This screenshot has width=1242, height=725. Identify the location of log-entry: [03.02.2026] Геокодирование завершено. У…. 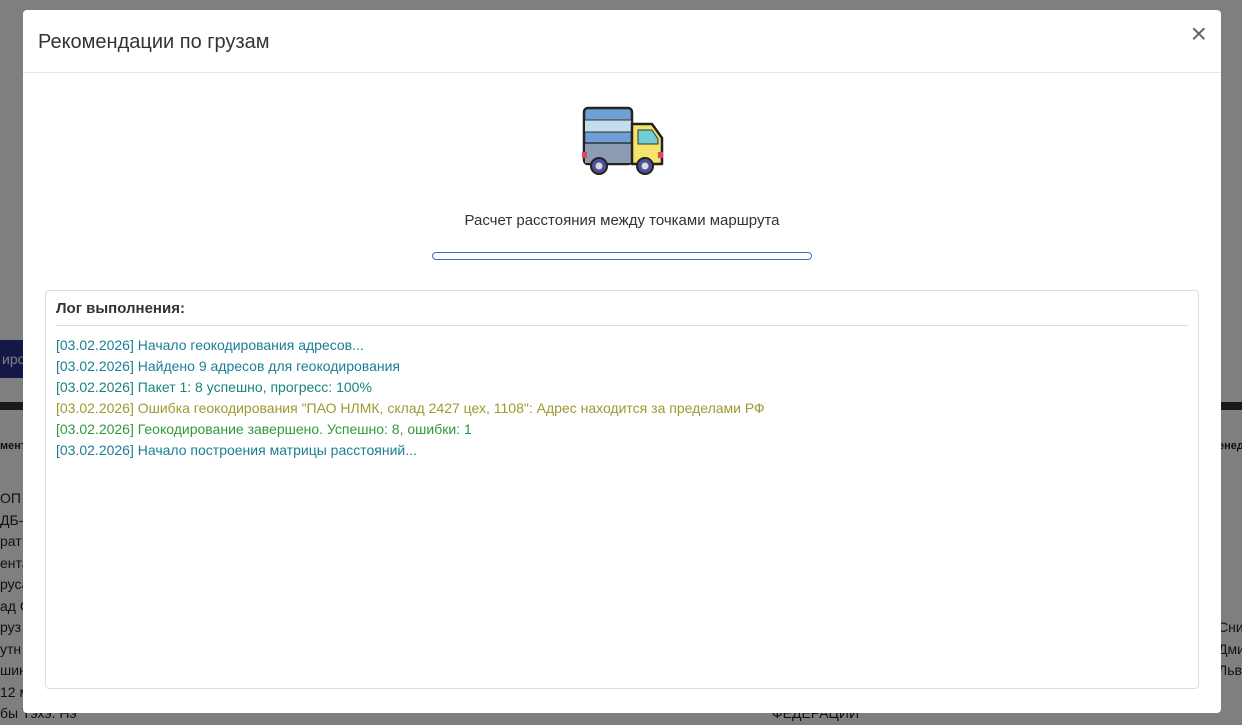
(264, 429).